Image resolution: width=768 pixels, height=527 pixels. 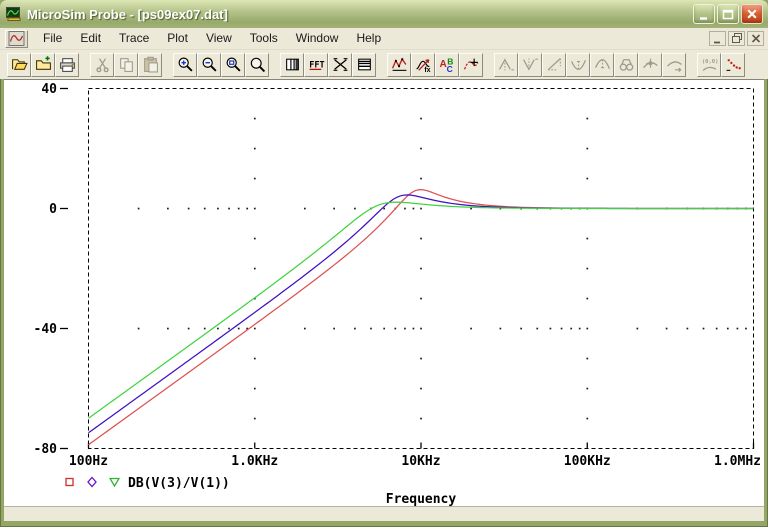 What do you see at coordinates (49, 89) in the screenshot?
I see `y-tick-label: 40` at bounding box center [49, 89].